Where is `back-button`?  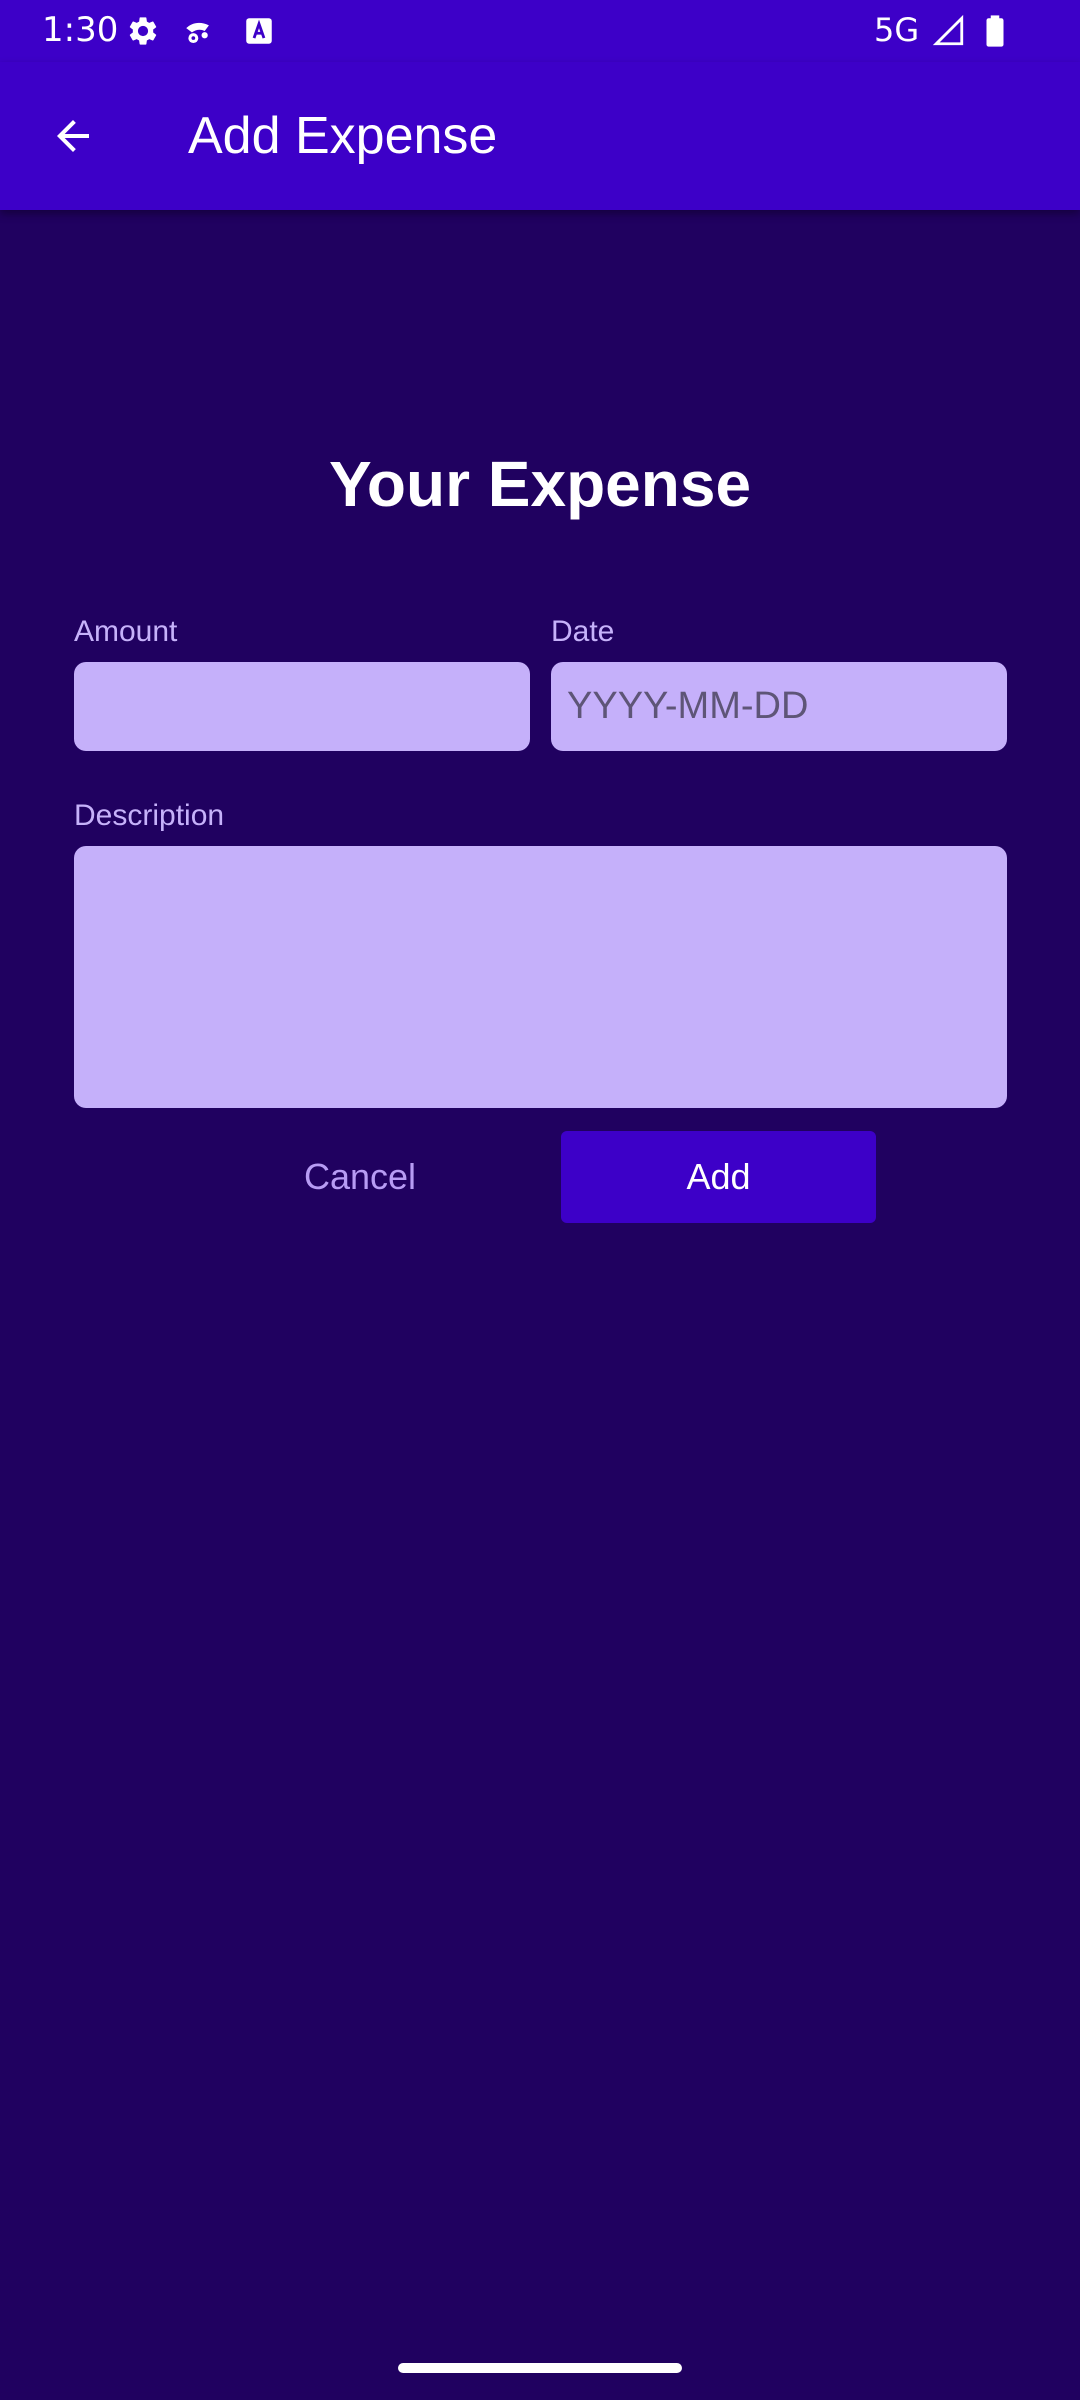
back-button is located at coordinates (73, 136).